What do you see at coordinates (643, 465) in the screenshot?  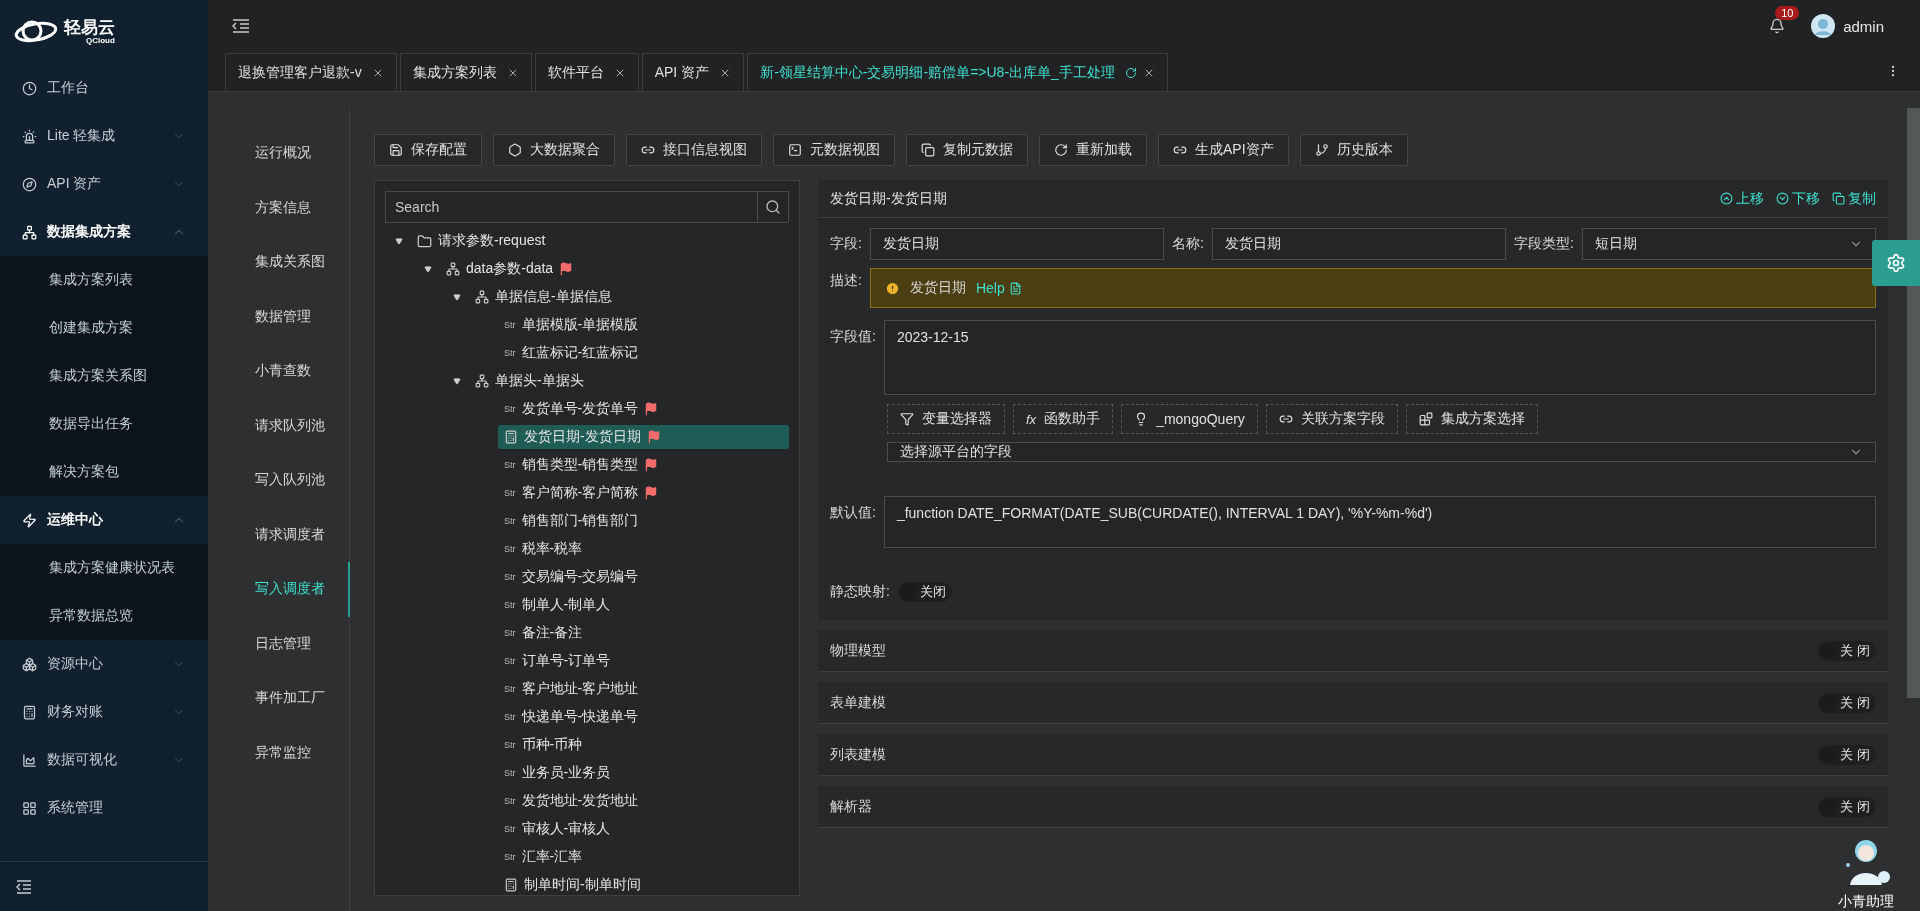 I see `tree-node: Str 销售类型-销售类型` at bounding box center [643, 465].